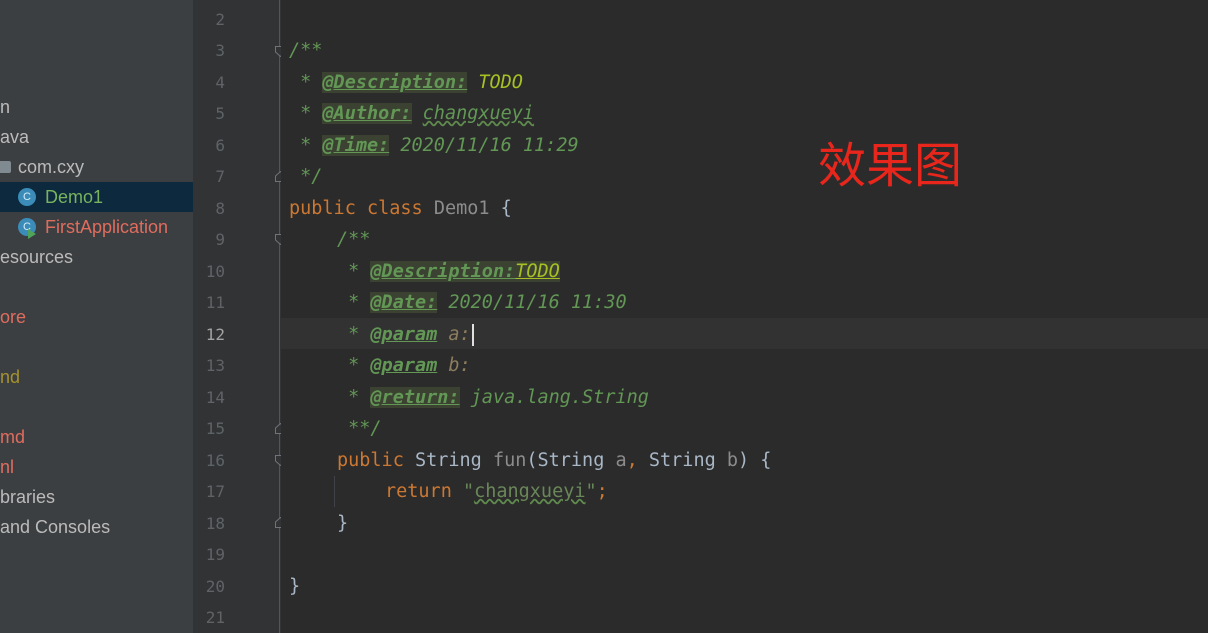  Describe the element at coordinates (13, 437) in the screenshot. I see `tree-item-label: md` at that location.